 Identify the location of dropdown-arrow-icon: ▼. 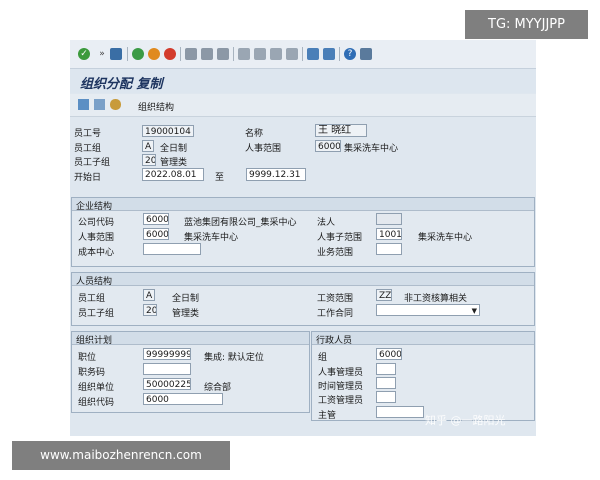
(474, 310).